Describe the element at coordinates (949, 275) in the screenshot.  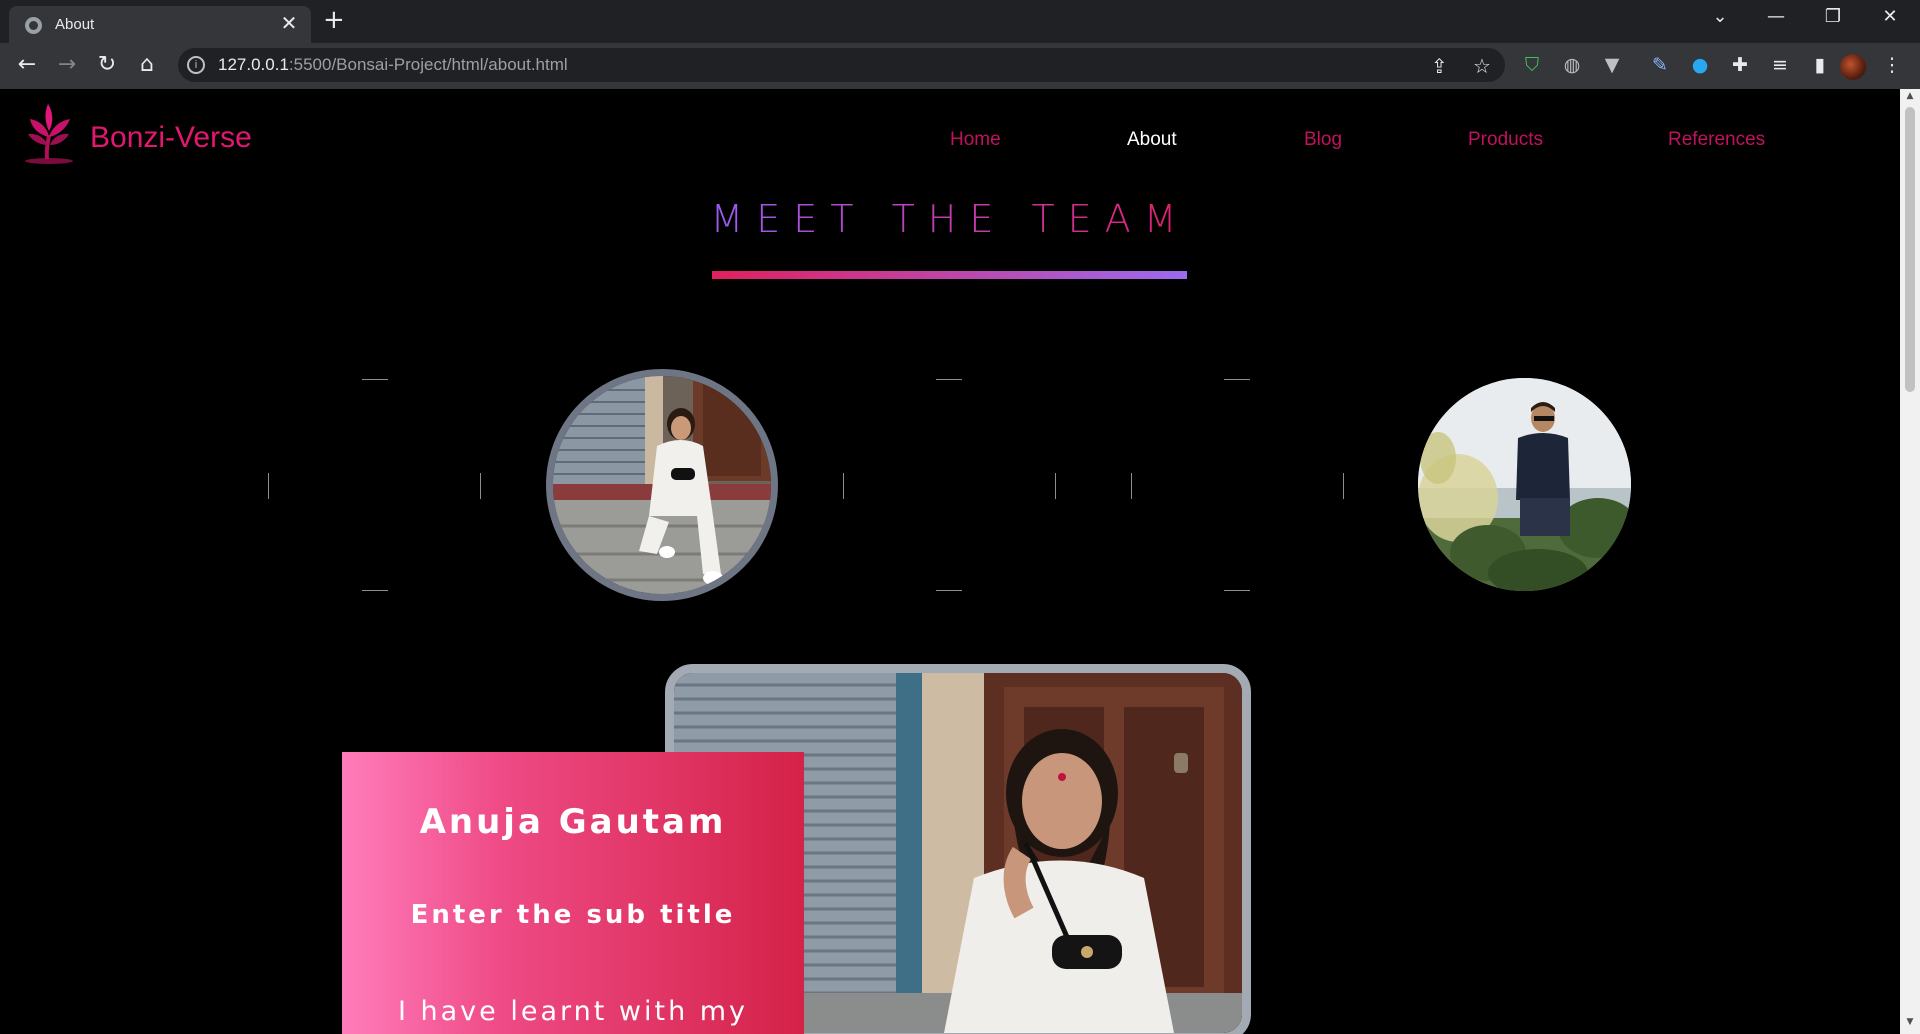
I see `heading-underline` at that location.